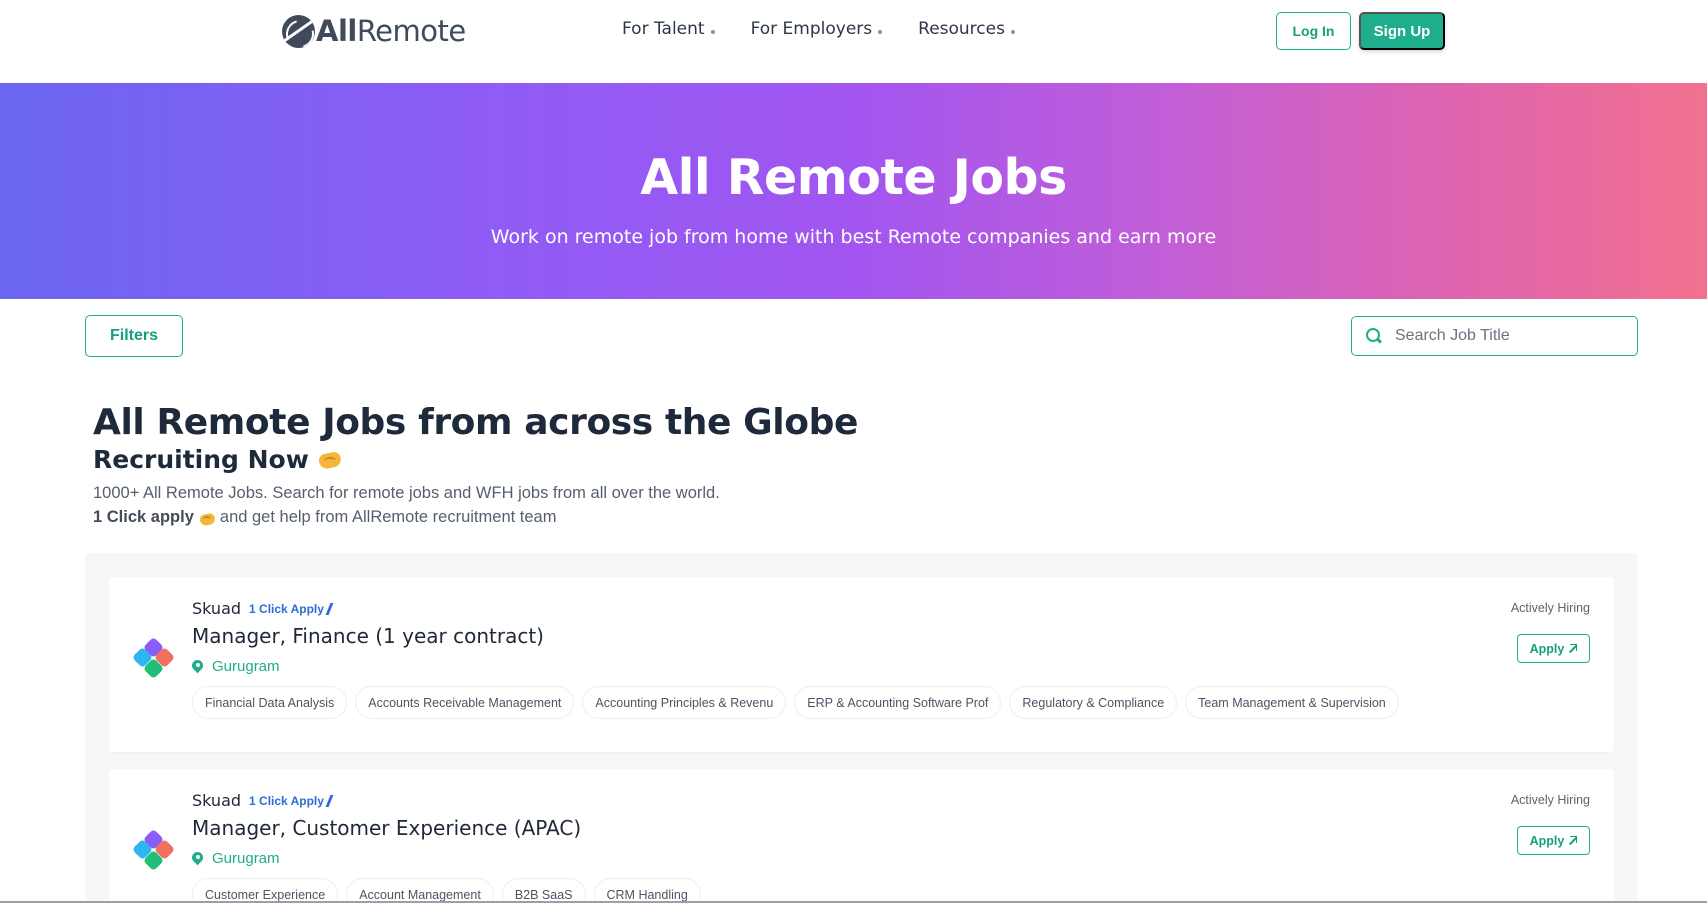 This screenshot has height=903, width=1707. Describe the element at coordinates (1292, 702) in the screenshot. I see `skill-tag: Team Management & Supervision` at that location.